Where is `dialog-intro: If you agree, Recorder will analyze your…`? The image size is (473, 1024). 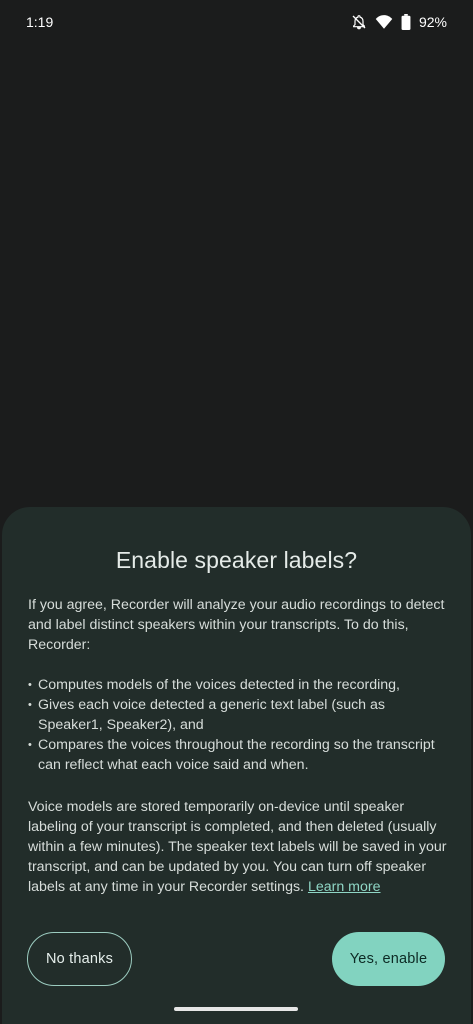 dialog-intro: If you agree, Recorder will analyze your… is located at coordinates (236, 625).